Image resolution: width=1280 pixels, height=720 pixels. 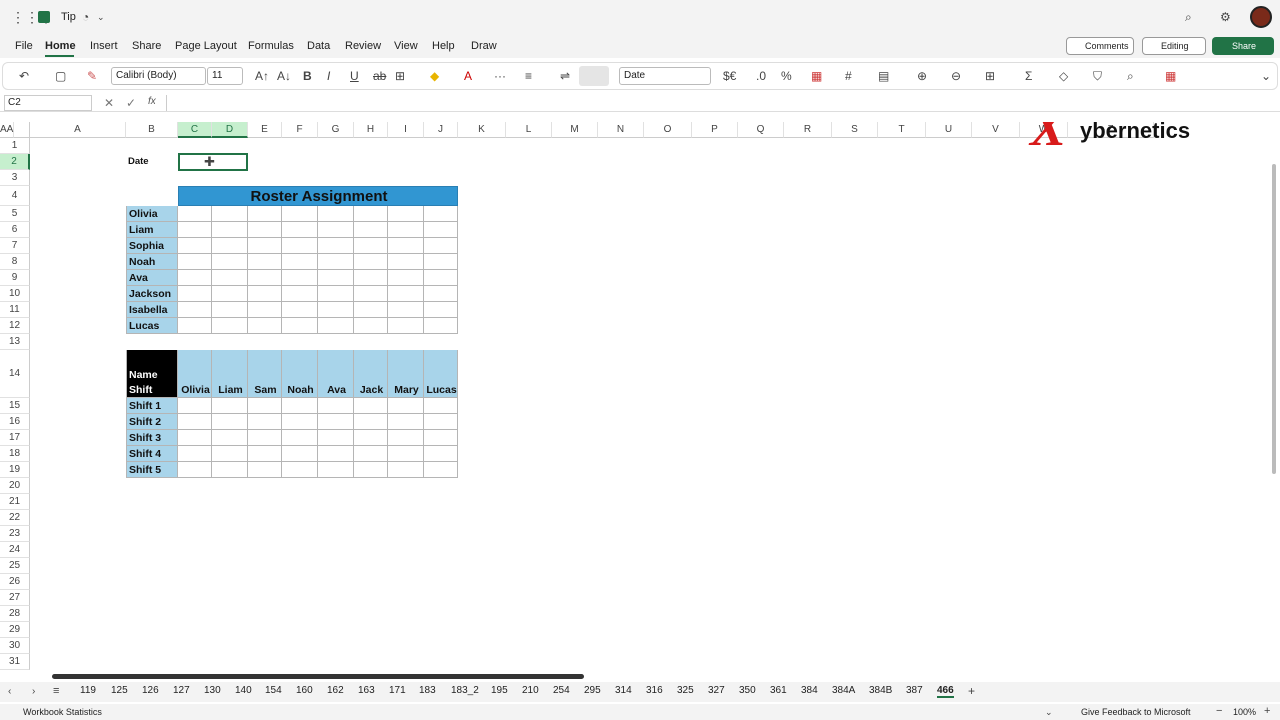 What do you see at coordinates (441, 374) in the screenshot?
I see `shift-col-lucas: Lucas` at bounding box center [441, 374].